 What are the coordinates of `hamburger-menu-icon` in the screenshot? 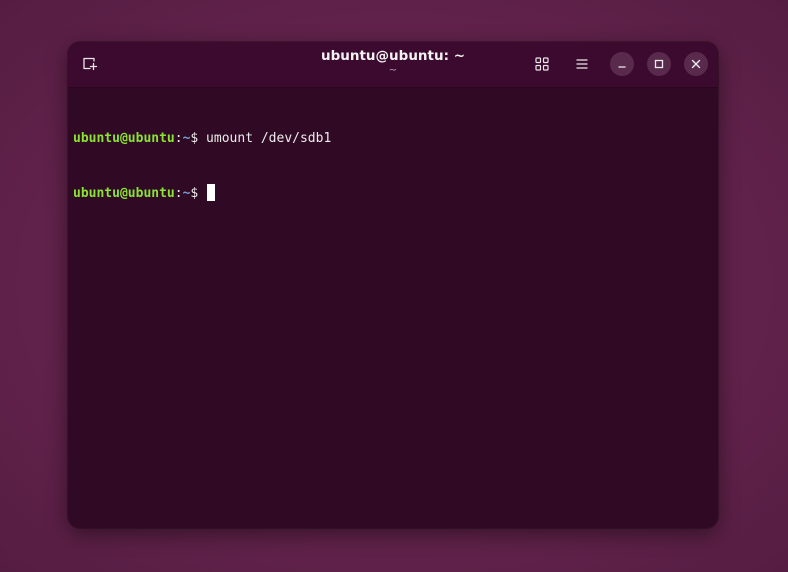 It's located at (582, 65).